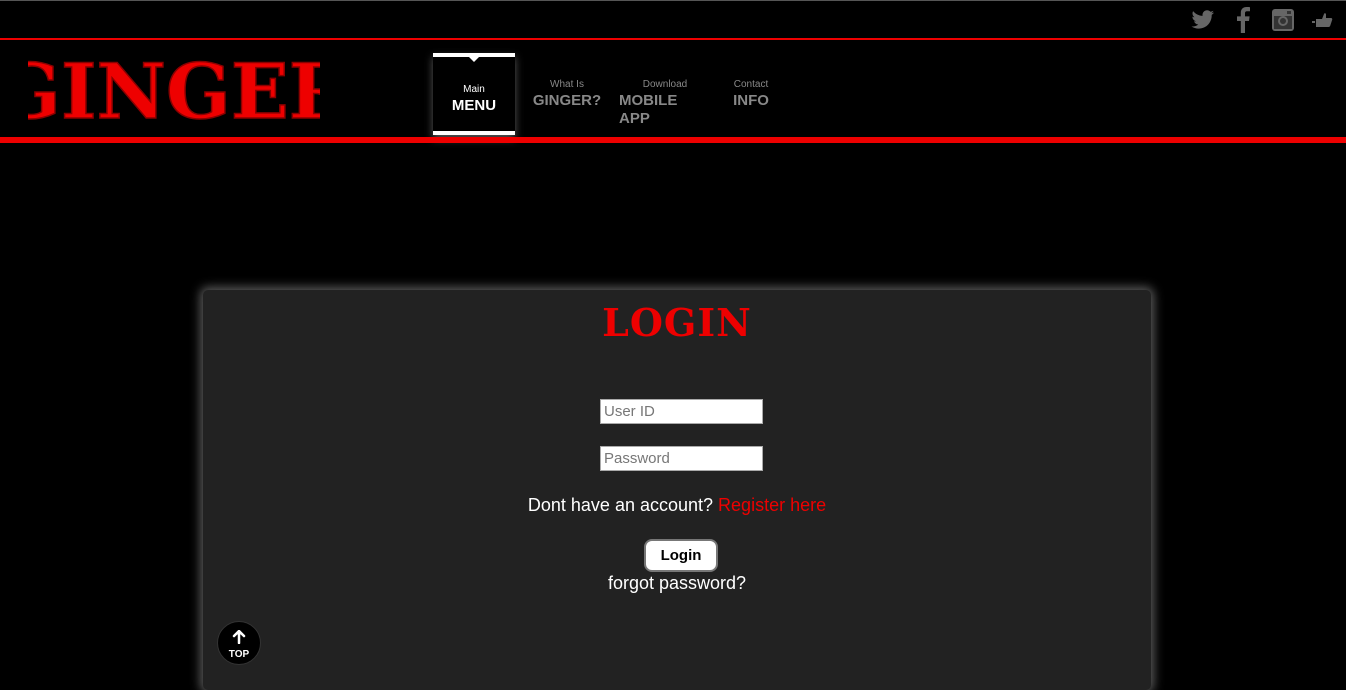 The image size is (1346, 690). I want to click on user-id-input, so click(681, 411).